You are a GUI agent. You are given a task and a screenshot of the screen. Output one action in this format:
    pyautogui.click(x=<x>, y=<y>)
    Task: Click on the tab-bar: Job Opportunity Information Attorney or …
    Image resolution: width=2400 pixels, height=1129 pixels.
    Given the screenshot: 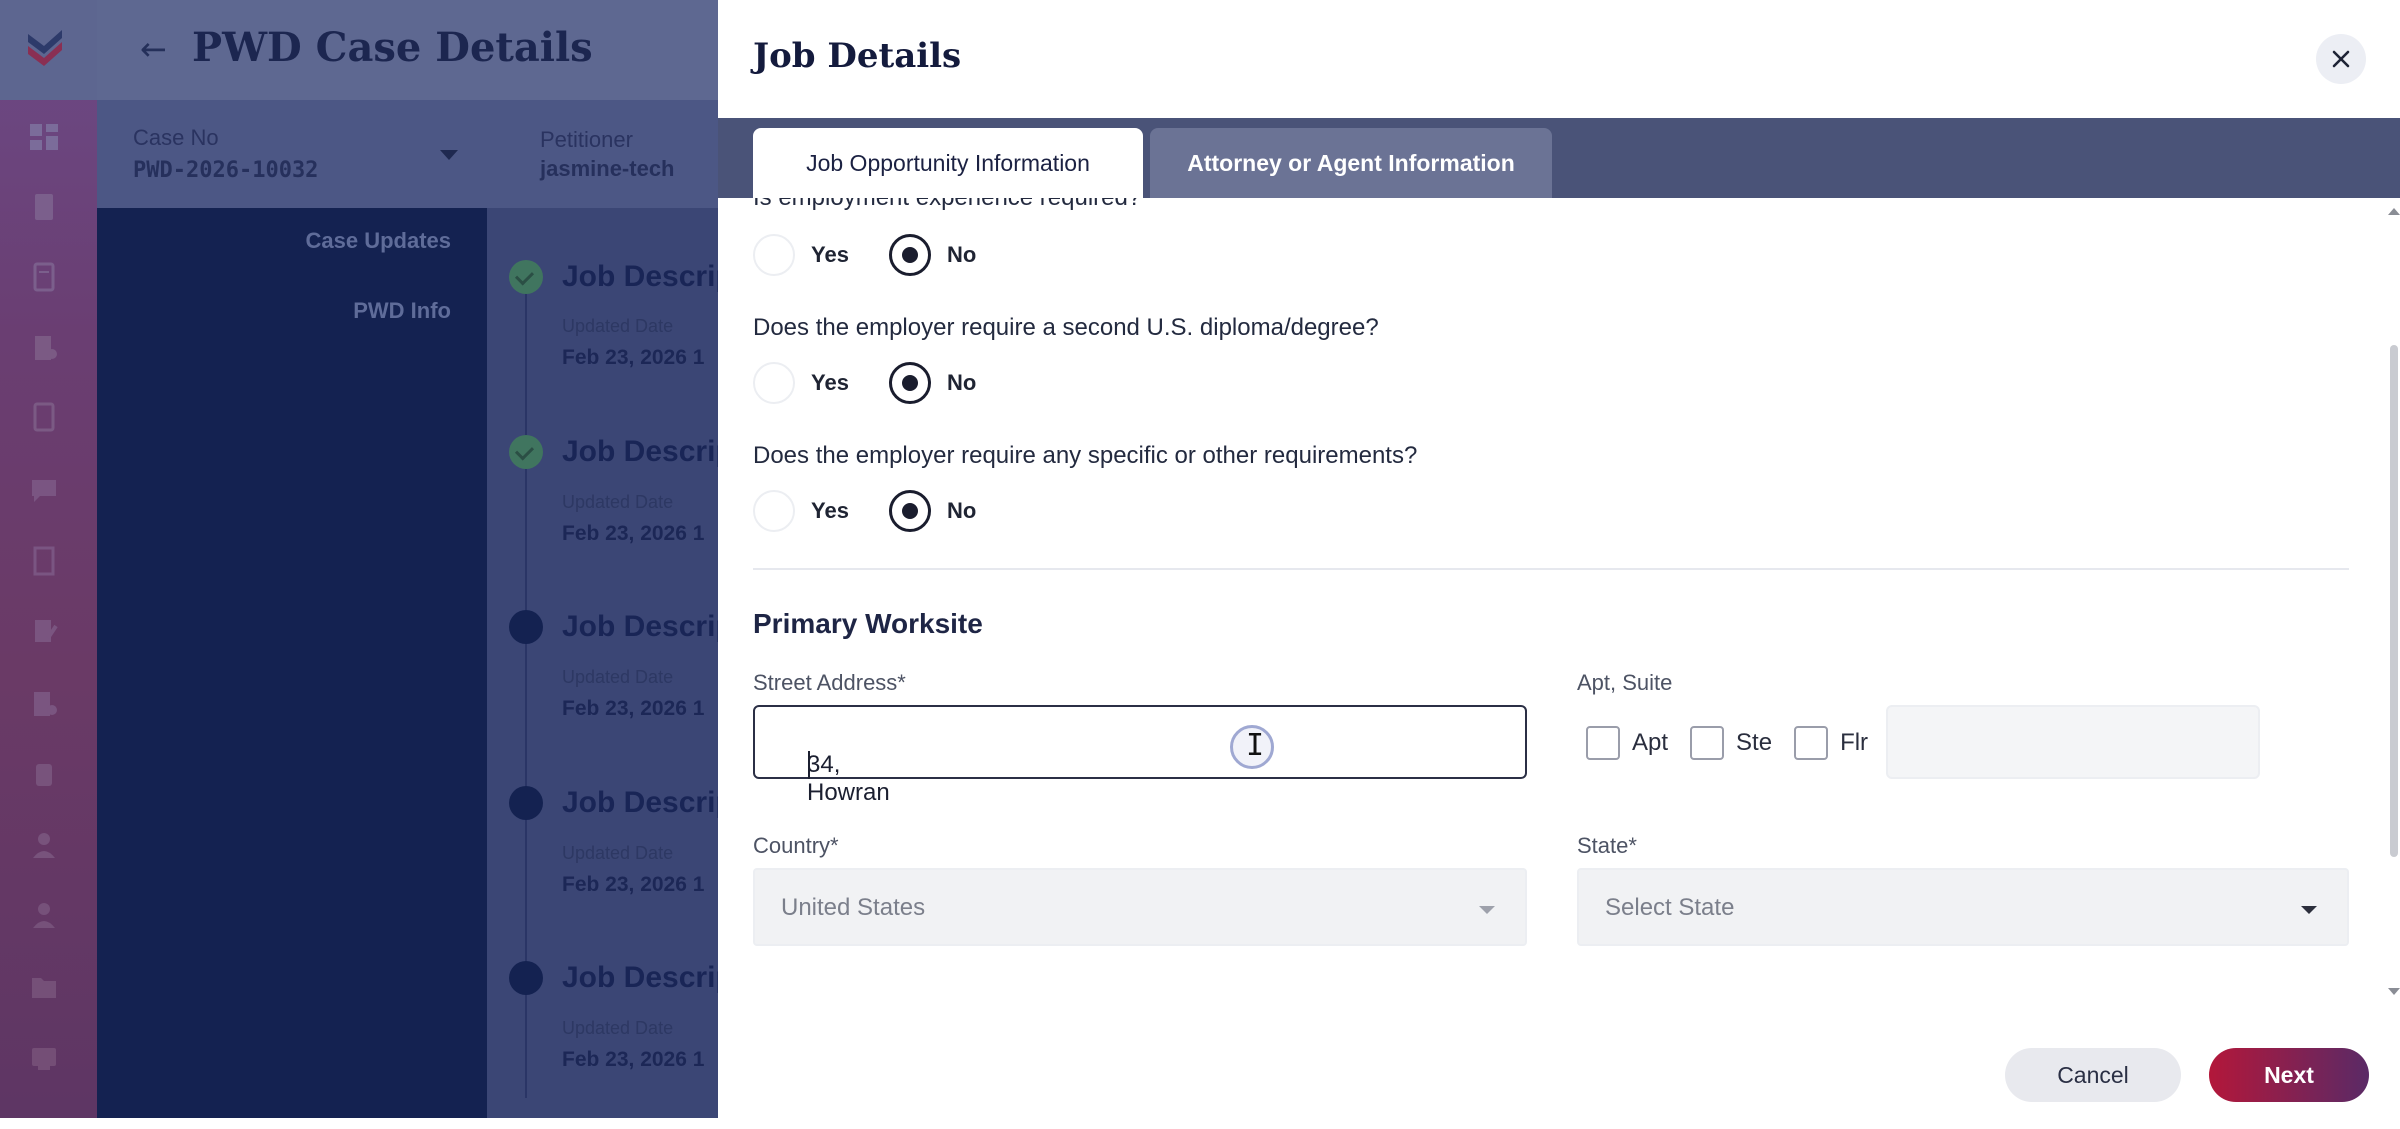 What is the action you would take?
    pyautogui.click(x=1559, y=158)
    